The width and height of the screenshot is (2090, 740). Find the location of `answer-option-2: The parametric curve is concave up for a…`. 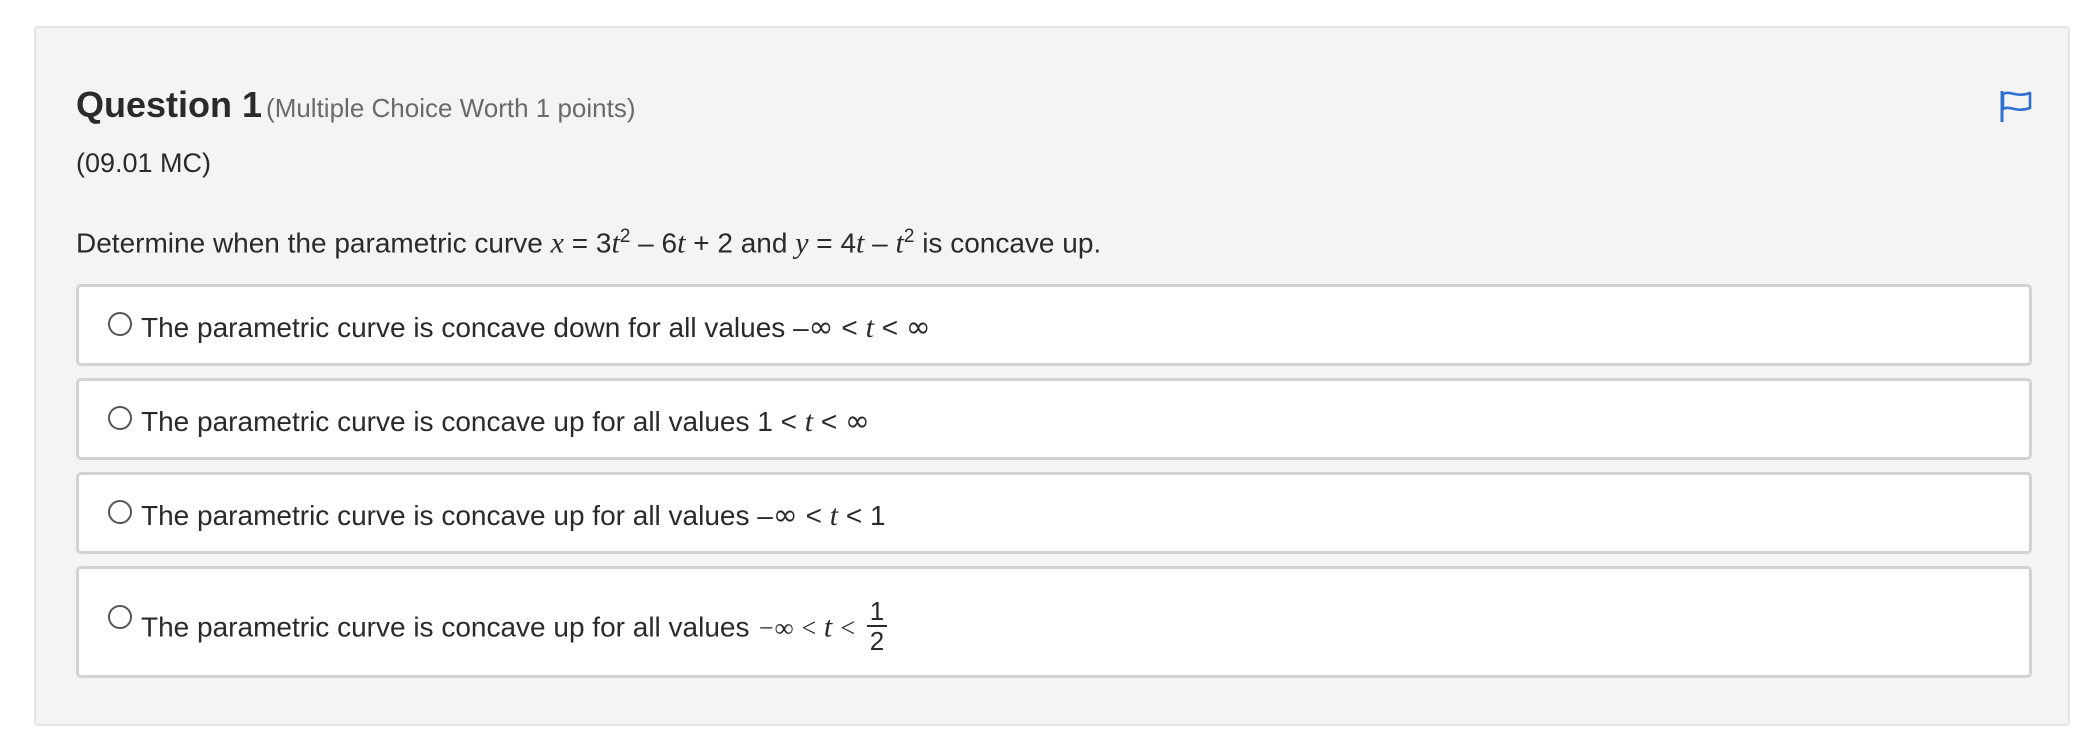

answer-option-2: The parametric curve is concave up for a… is located at coordinates (1054, 419).